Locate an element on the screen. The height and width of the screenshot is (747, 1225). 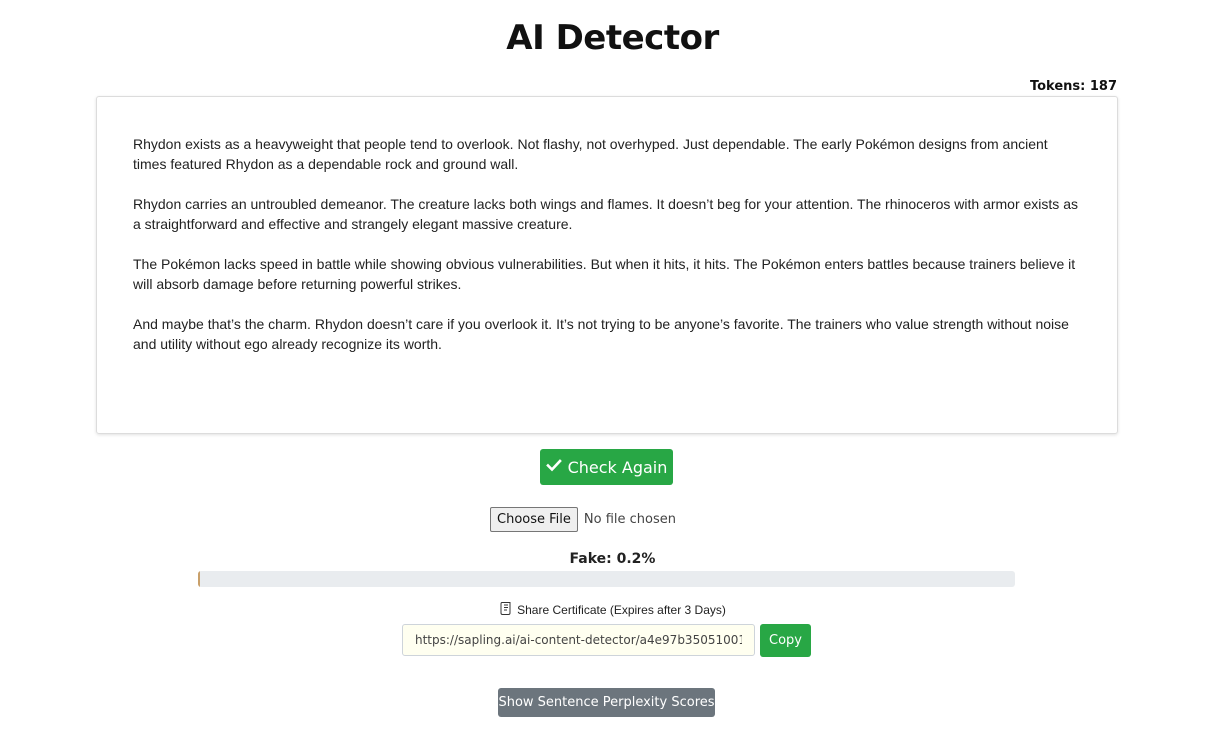
copy-button: Copy is located at coordinates (785, 640).